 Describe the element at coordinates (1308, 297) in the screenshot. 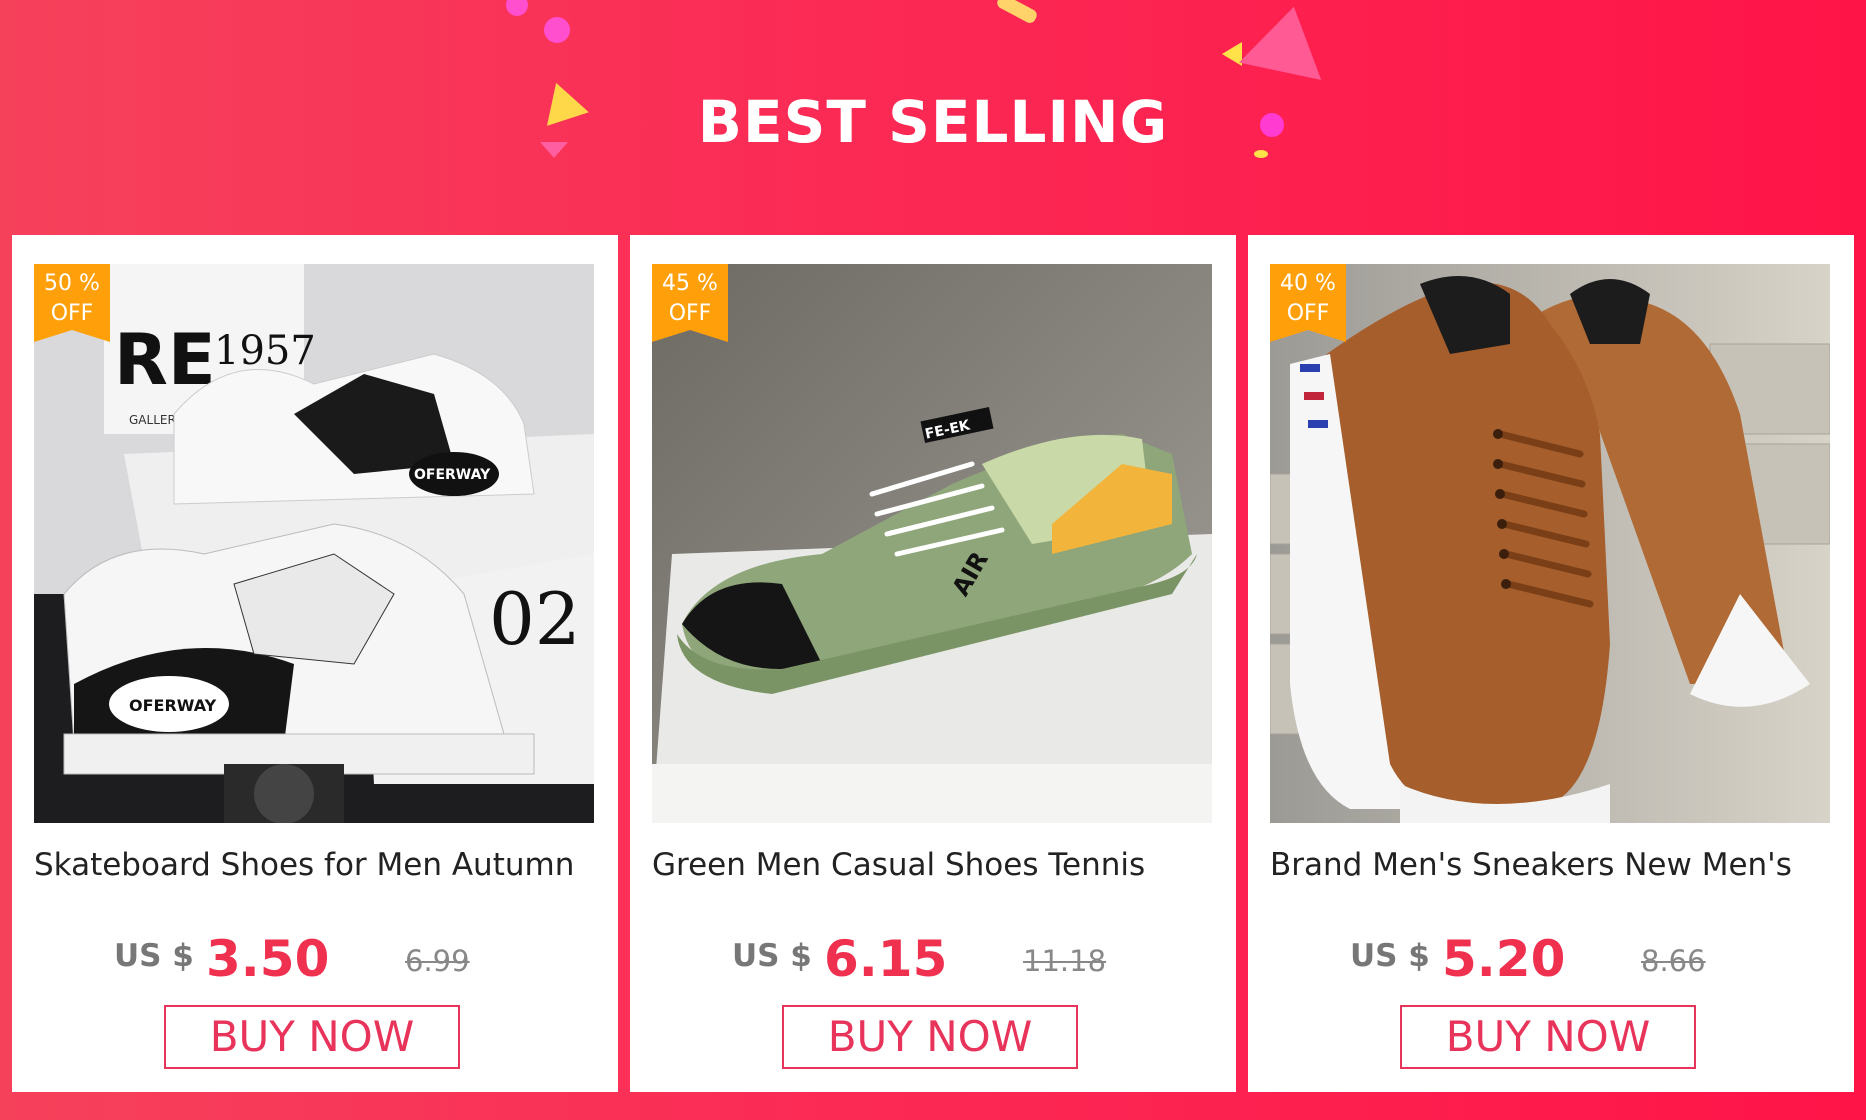

I see `discount-badge: 40 % OFF` at that location.